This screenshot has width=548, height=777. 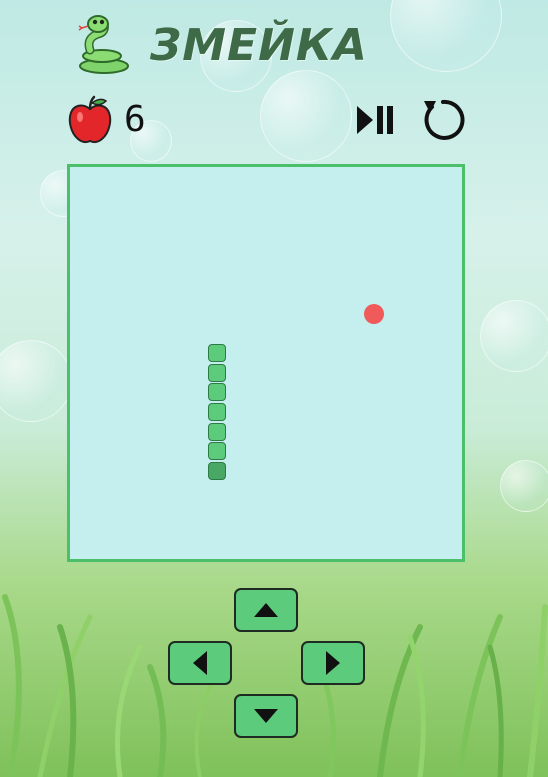 What do you see at coordinates (135, 119) in the screenshot?
I see `score-counter: 6` at bounding box center [135, 119].